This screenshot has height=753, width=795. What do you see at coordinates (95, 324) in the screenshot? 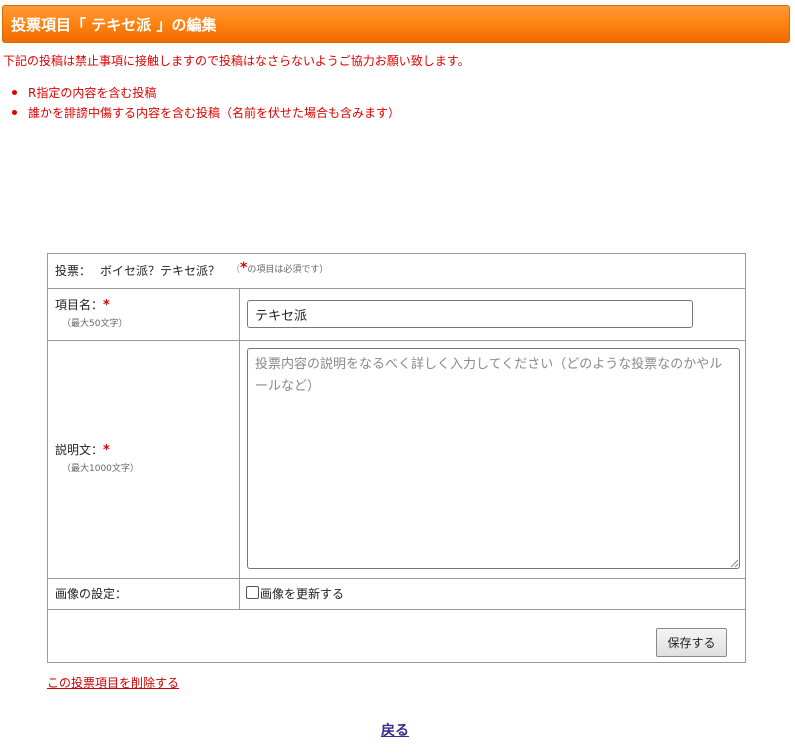
I see `item-name-limit: （最大50文字）` at bounding box center [95, 324].